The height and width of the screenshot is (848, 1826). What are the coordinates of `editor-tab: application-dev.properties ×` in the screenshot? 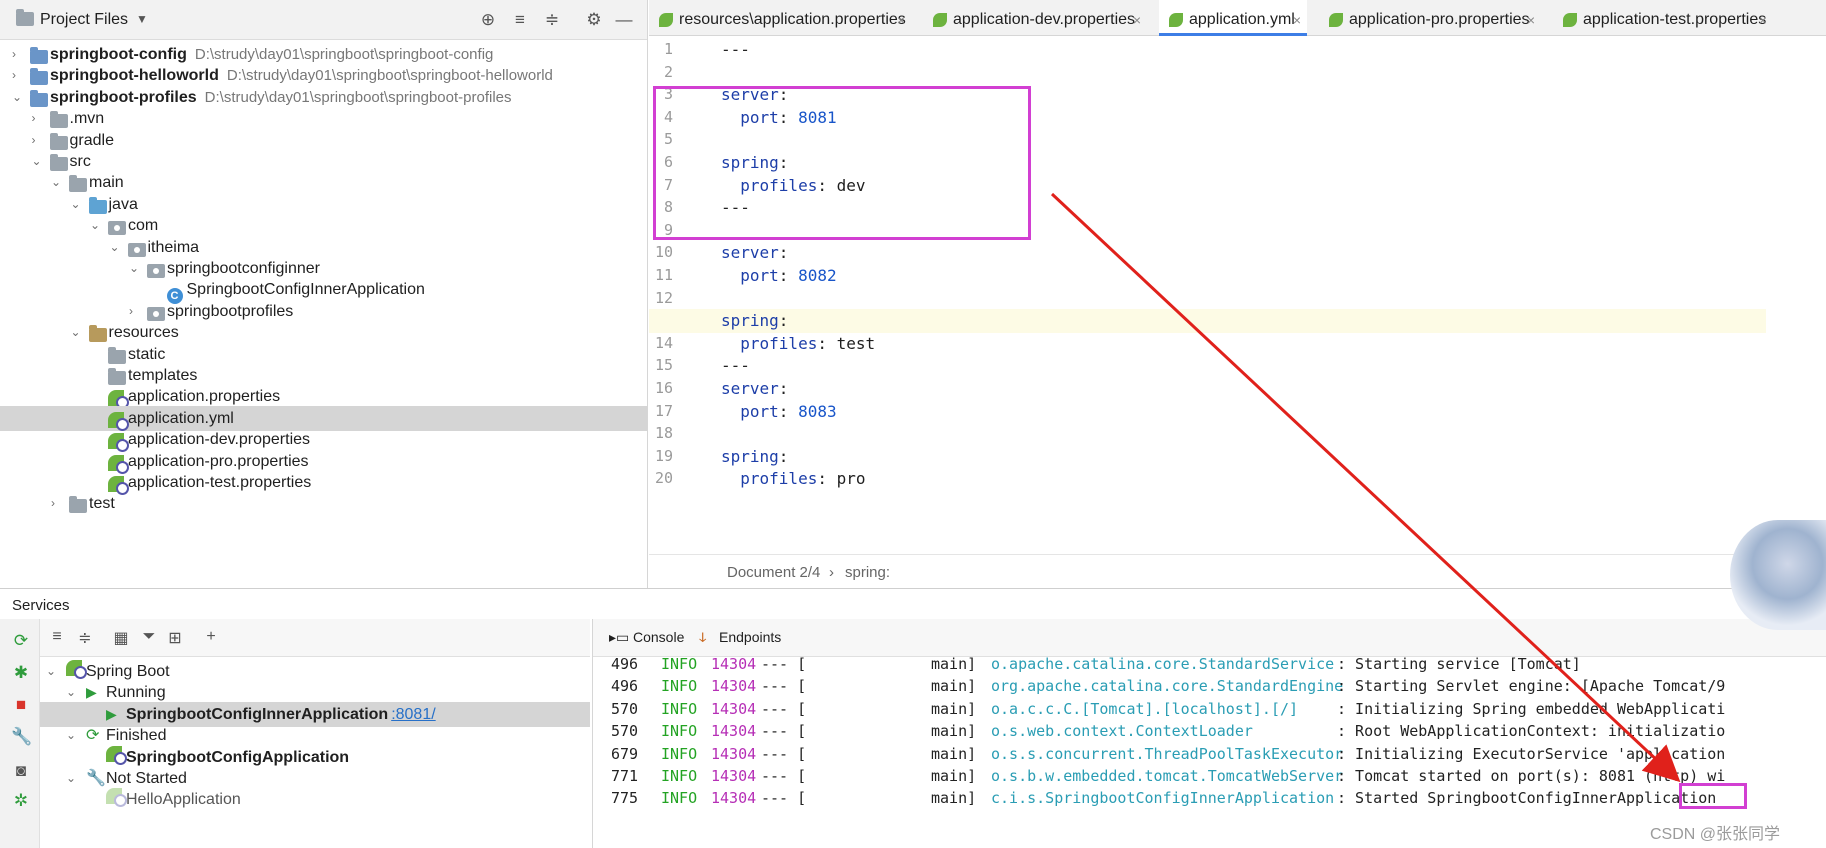 It's located at (1035, 18).